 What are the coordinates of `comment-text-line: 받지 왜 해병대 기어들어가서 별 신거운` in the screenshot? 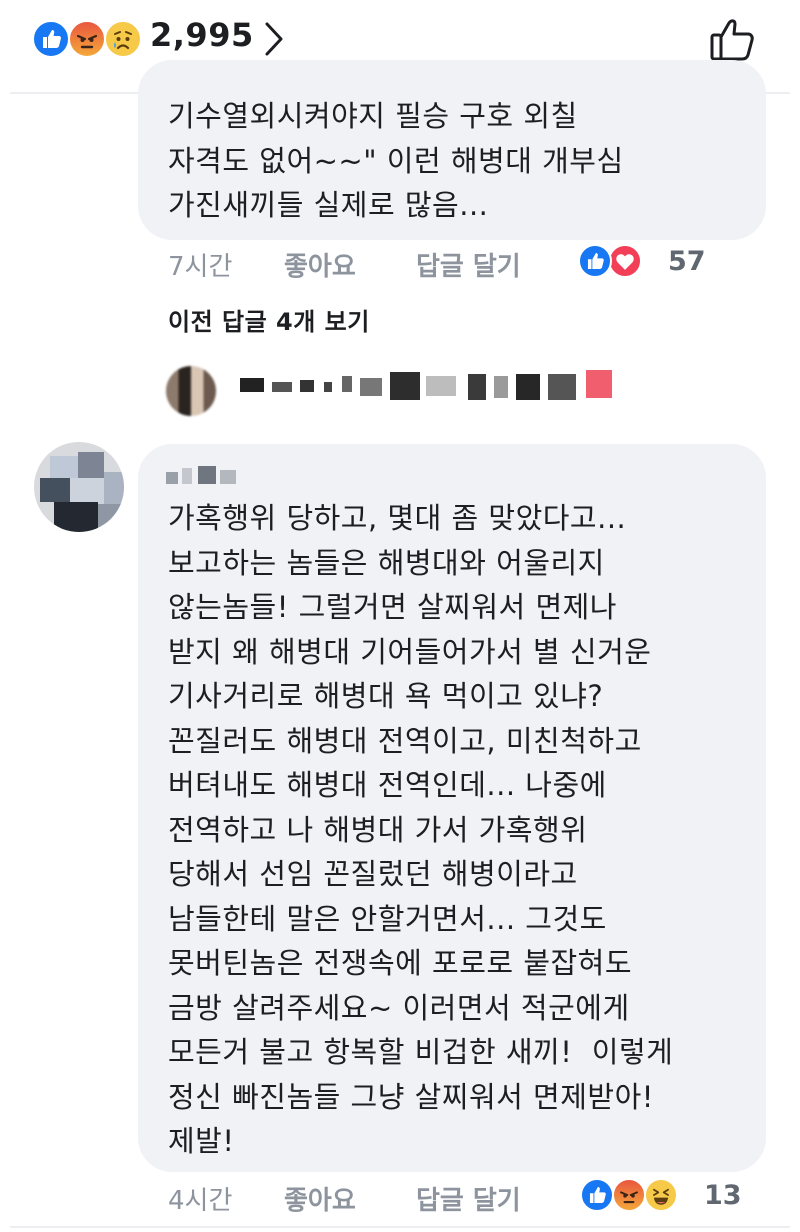 It's located at (410, 652).